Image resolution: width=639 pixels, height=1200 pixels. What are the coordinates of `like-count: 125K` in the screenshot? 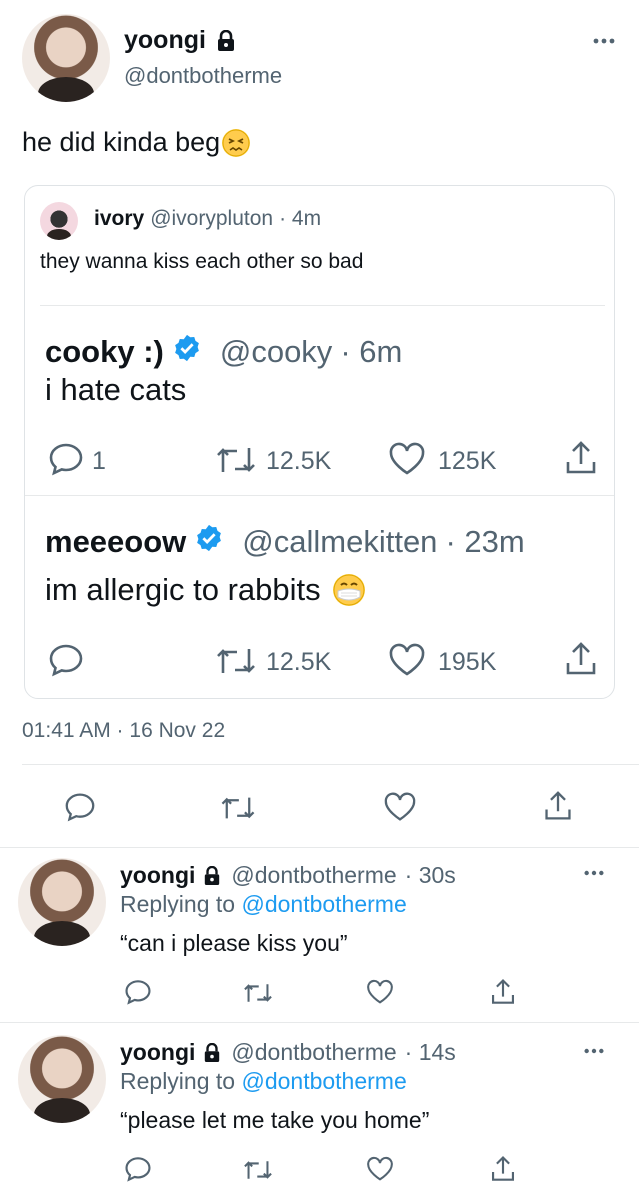 It's located at (467, 461).